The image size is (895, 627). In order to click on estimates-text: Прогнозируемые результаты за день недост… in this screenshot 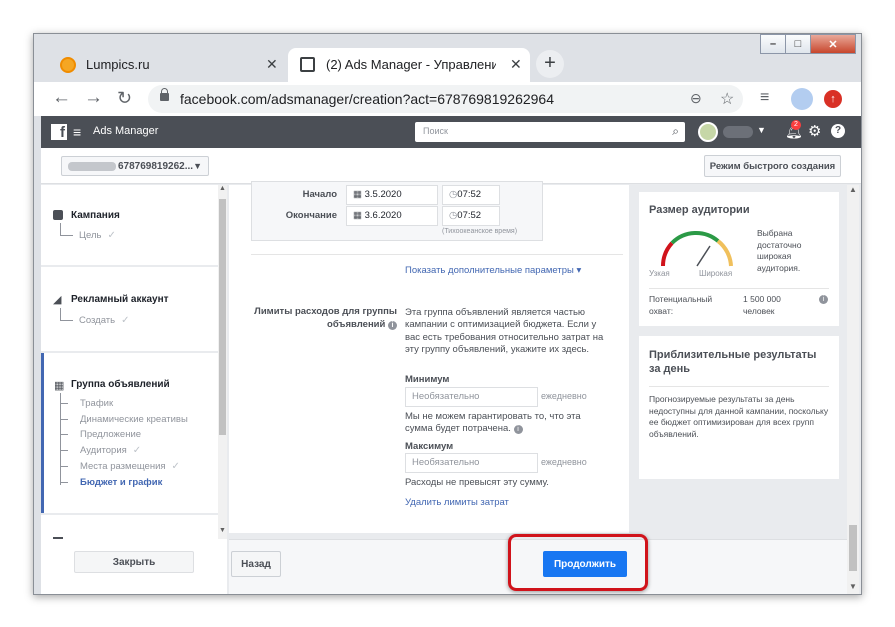, I will do `click(739, 416)`.